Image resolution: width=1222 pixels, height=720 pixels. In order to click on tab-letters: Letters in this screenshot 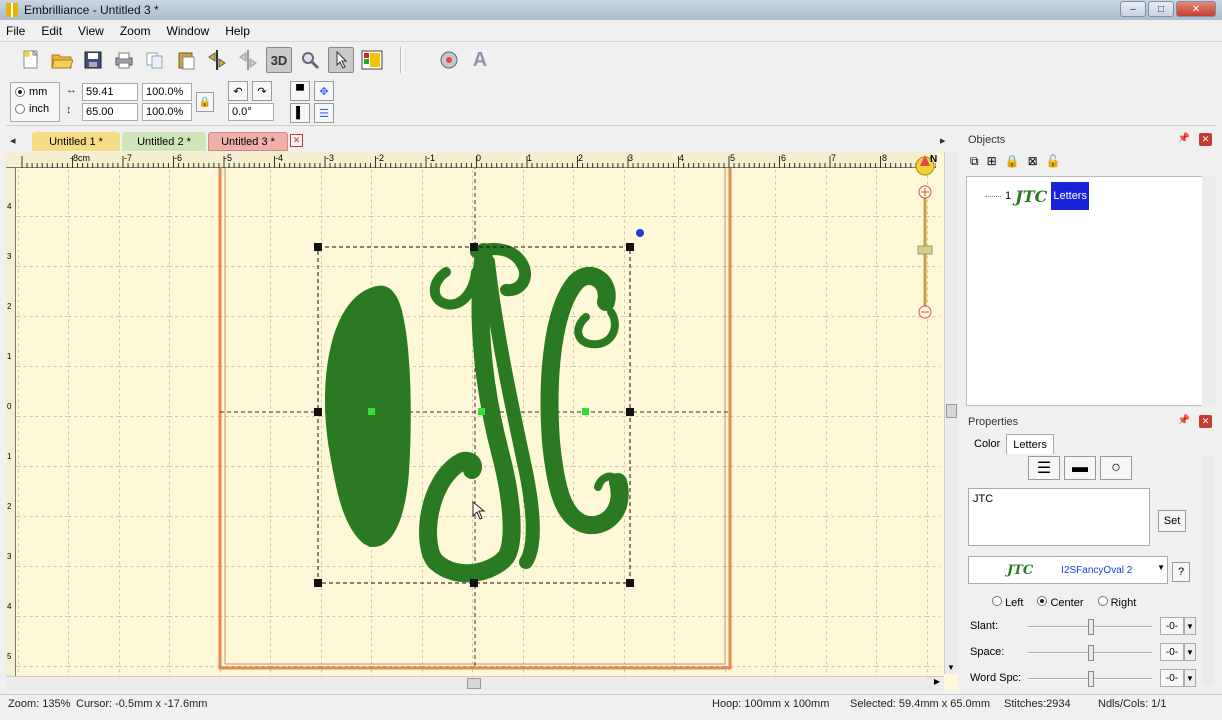, I will do `click(1030, 444)`.